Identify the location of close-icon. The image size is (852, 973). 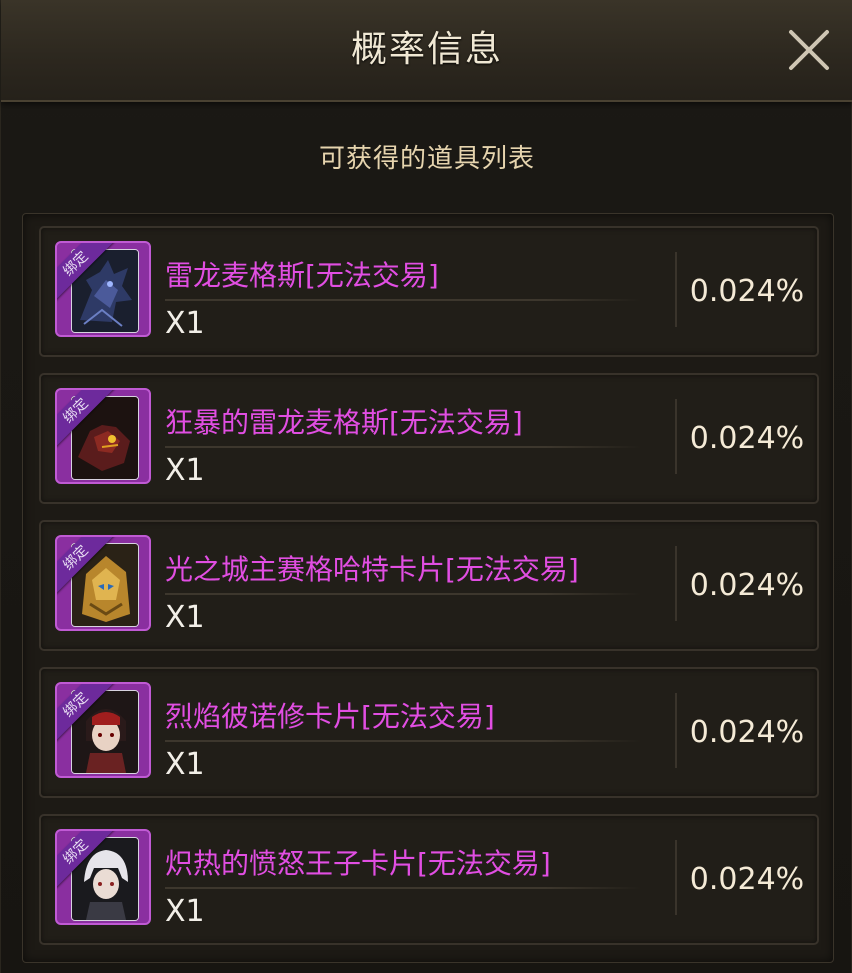
(809, 50).